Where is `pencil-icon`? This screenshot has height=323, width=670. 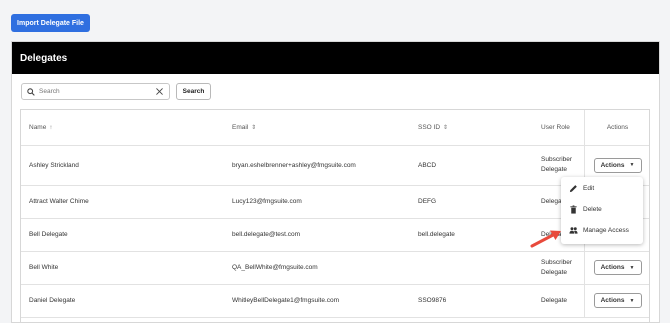 pencil-icon is located at coordinates (573, 188).